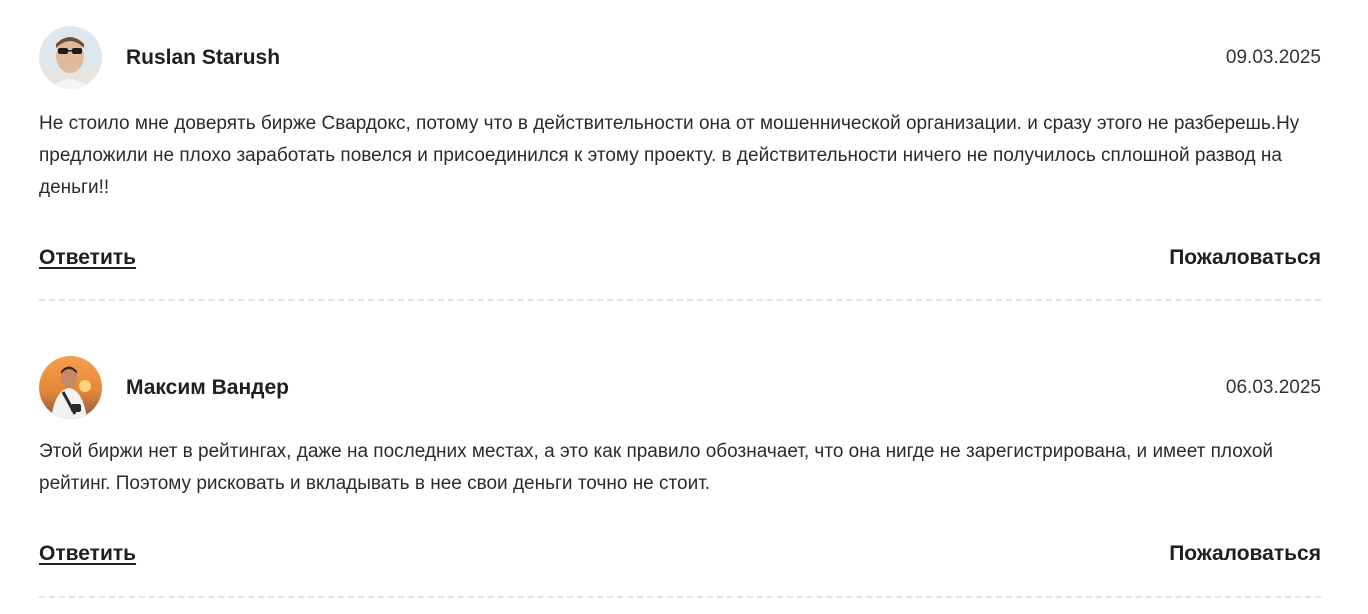  What do you see at coordinates (680, 58) in the screenshot?
I see `comment-header: Ruslan Starush 09.03.2025` at bounding box center [680, 58].